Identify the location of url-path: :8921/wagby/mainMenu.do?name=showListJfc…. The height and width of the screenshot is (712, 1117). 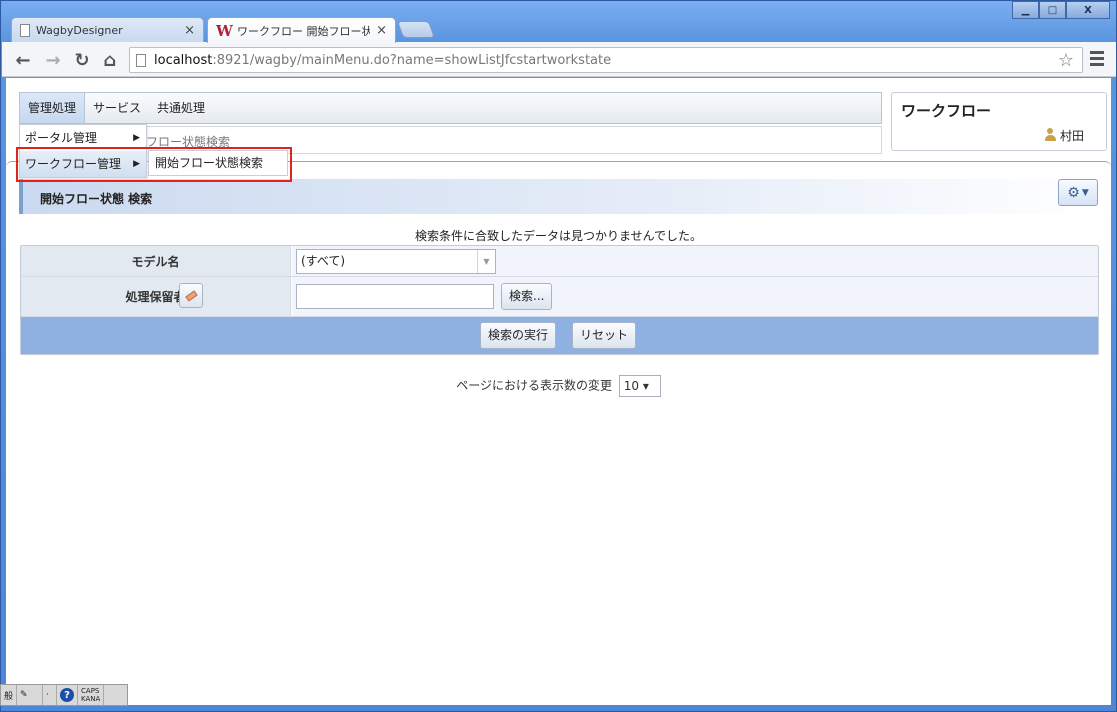
(412, 60).